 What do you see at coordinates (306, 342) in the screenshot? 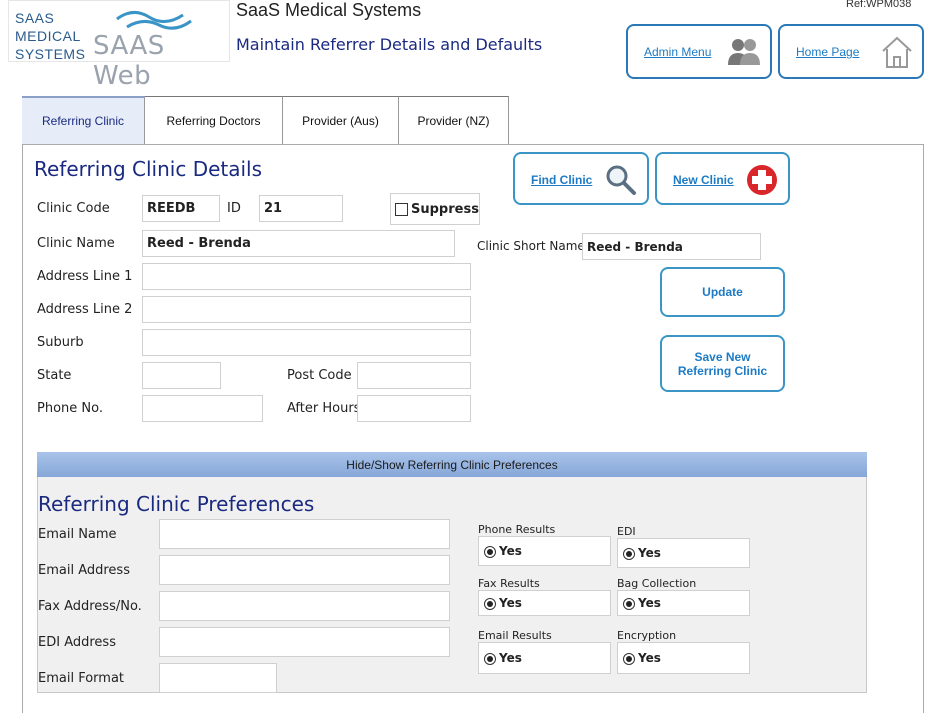
I see `suburb-field` at bounding box center [306, 342].